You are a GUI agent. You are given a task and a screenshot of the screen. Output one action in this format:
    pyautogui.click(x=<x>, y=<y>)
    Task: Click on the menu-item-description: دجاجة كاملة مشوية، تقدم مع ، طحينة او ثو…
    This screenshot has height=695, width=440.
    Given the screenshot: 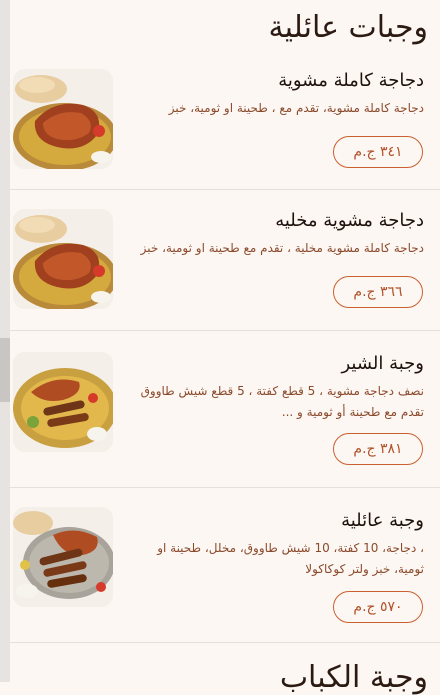 What is the action you would take?
    pyautogui.click(x=296, y=108)
    